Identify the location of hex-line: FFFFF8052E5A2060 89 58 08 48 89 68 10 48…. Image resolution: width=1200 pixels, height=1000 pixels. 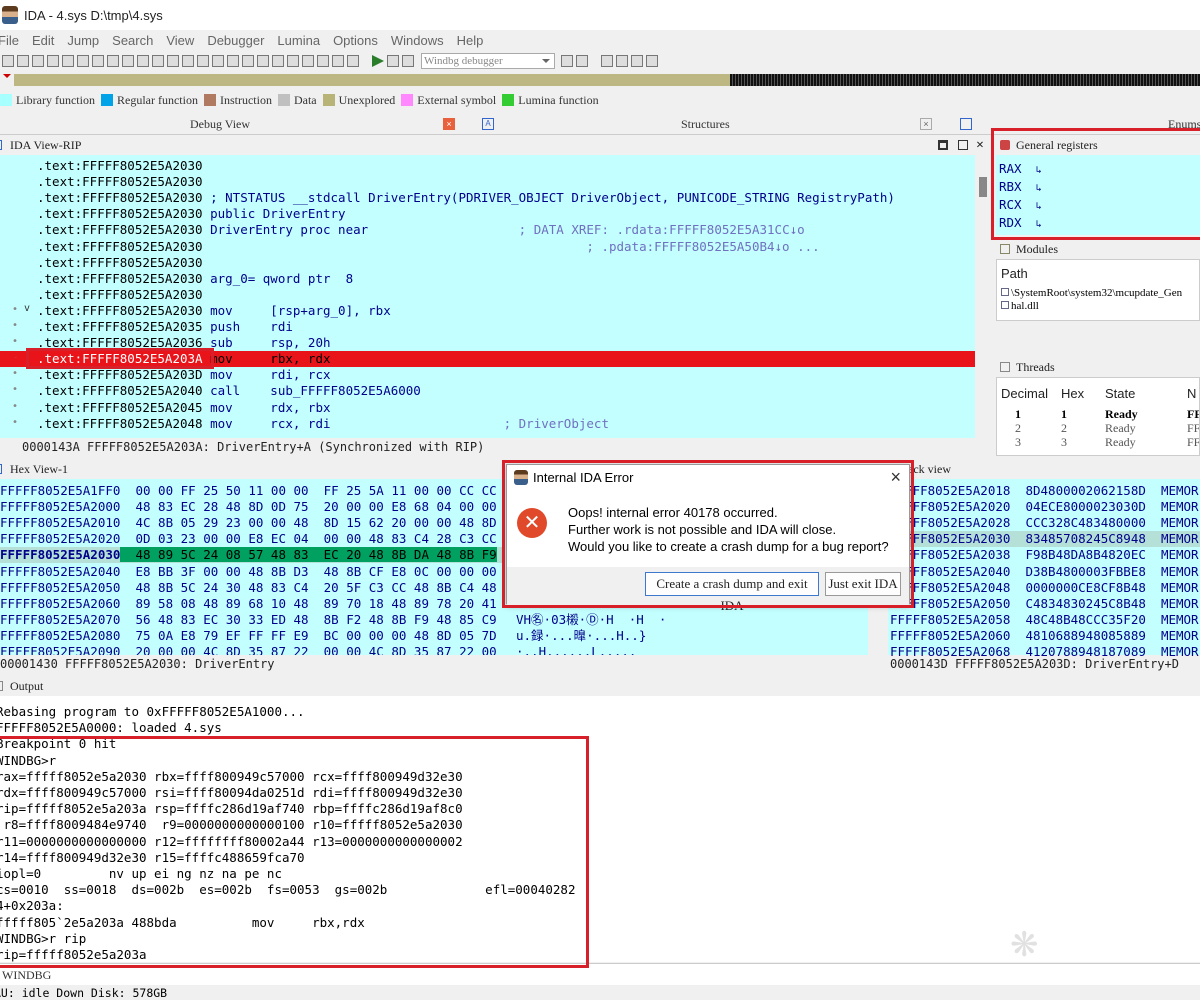
(248, 604).